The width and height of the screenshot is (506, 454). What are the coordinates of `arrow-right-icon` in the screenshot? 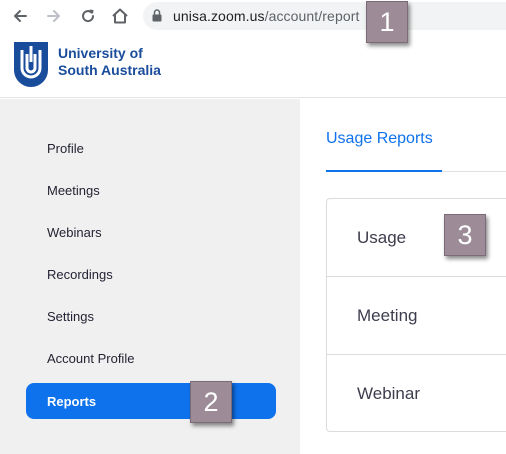 It's located at (53, 16).